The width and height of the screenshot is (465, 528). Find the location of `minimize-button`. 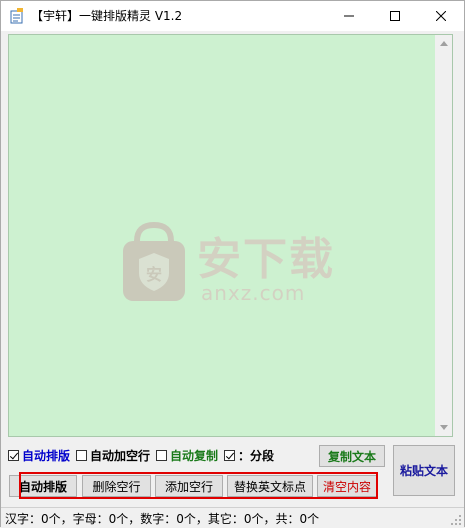

minimize-button is located at coordinates (349, 16).